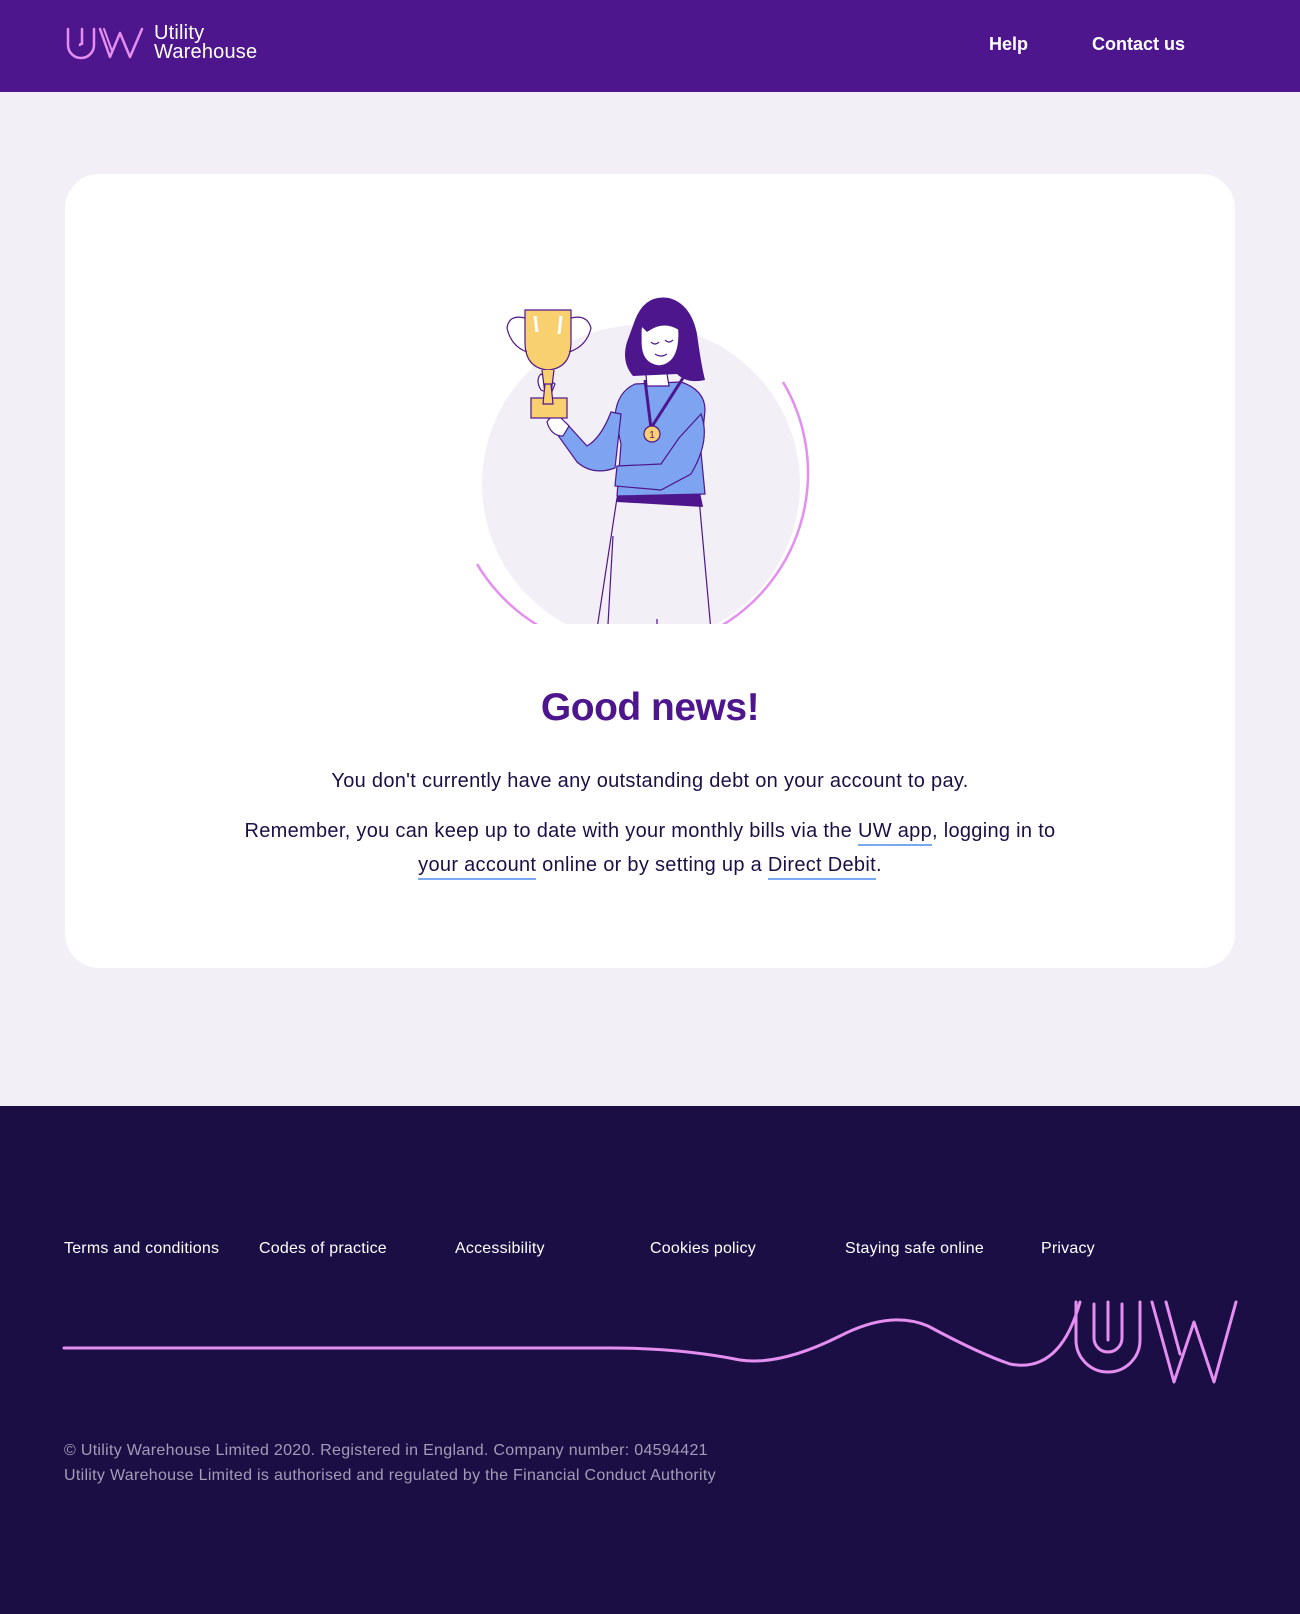 The height and width of the screenshot is (1614, 1300). Describe the element at coordinates (141, 1249) in the screenshot. I see `footer-link-terms: Terms and conditions` at that location.